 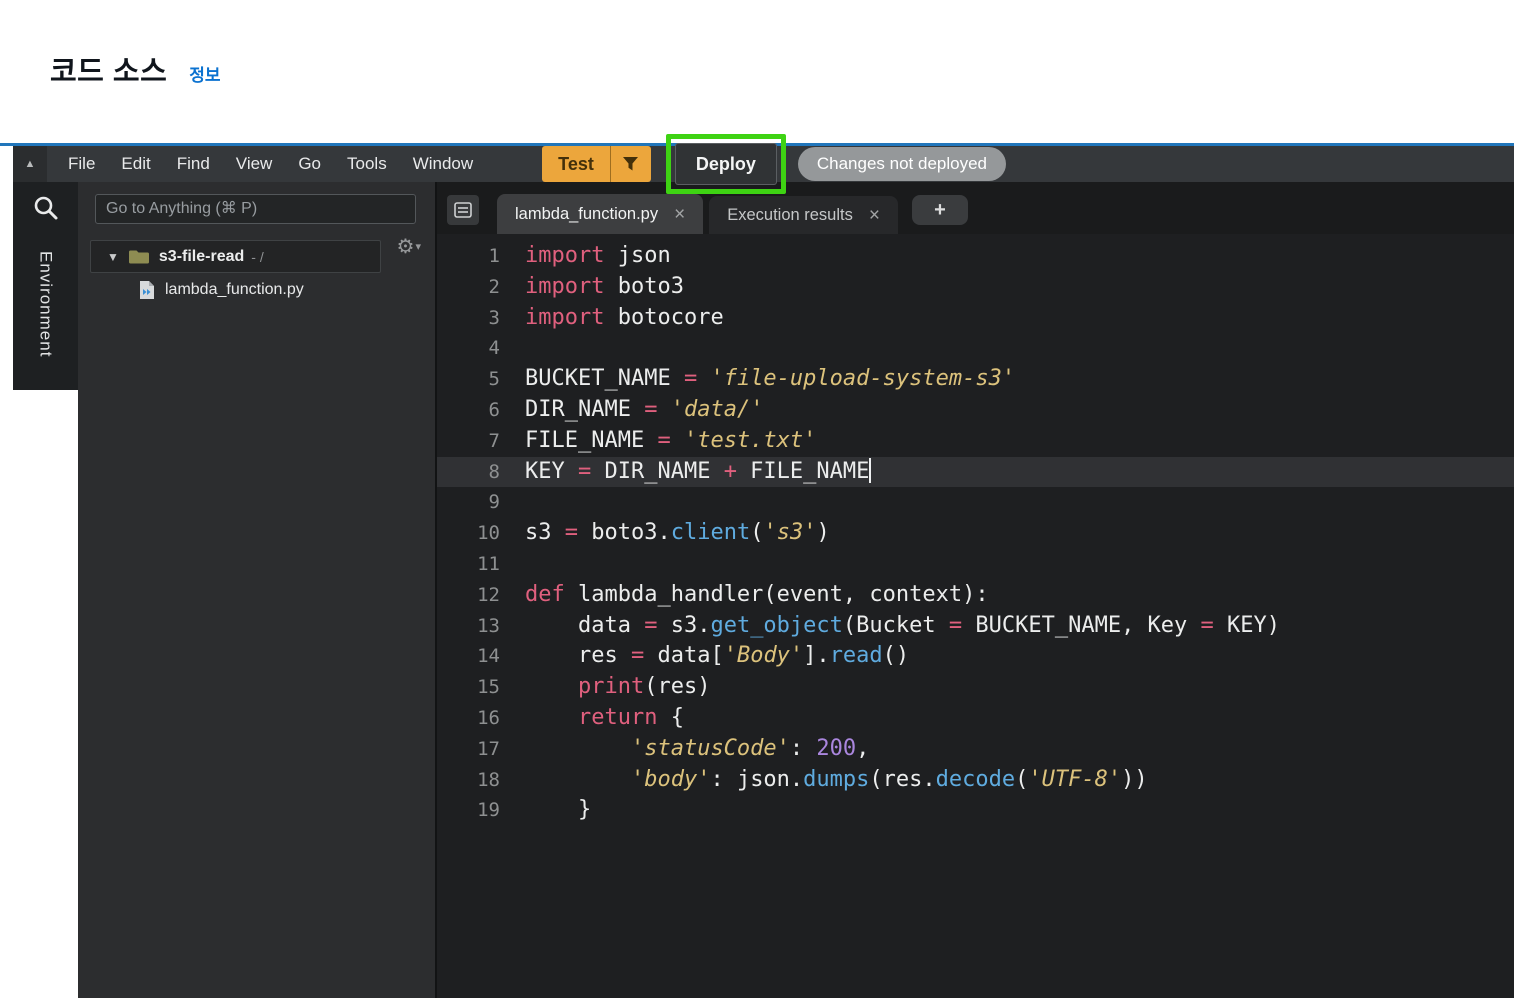 What do you see at coordinates (975, 348) in the screenshot?
I see `code-line-4: 4` at bounding box center [975, 348].